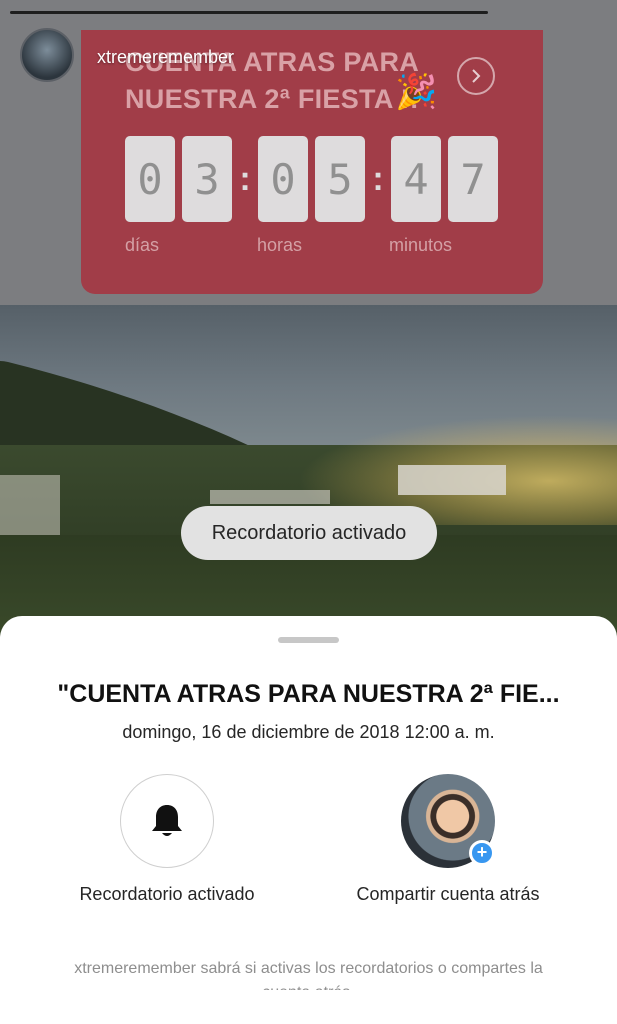 This screenshot has width=617, height=1024. Describe the element at coordinates (47, 55) in the screenshot. I see `story-user-avatar` at that location.